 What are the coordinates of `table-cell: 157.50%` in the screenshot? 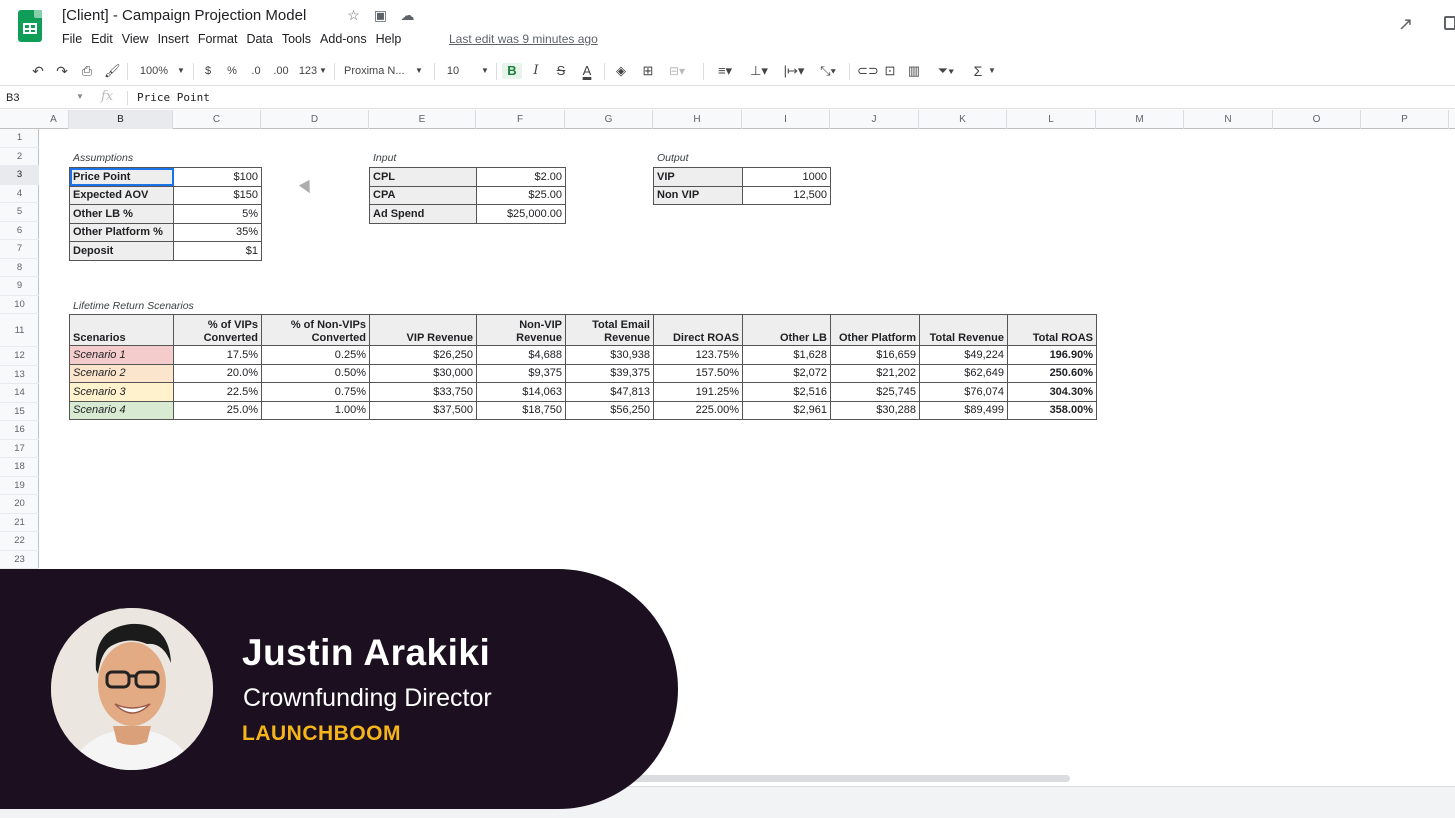 It's located at (698, 373).